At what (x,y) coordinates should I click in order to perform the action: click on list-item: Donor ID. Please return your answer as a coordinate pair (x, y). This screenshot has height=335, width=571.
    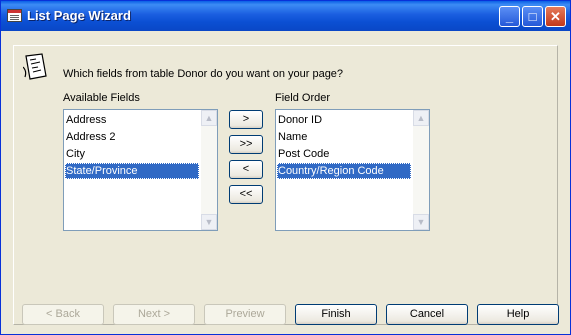
    Looking at the image, I should click on (344, 120).